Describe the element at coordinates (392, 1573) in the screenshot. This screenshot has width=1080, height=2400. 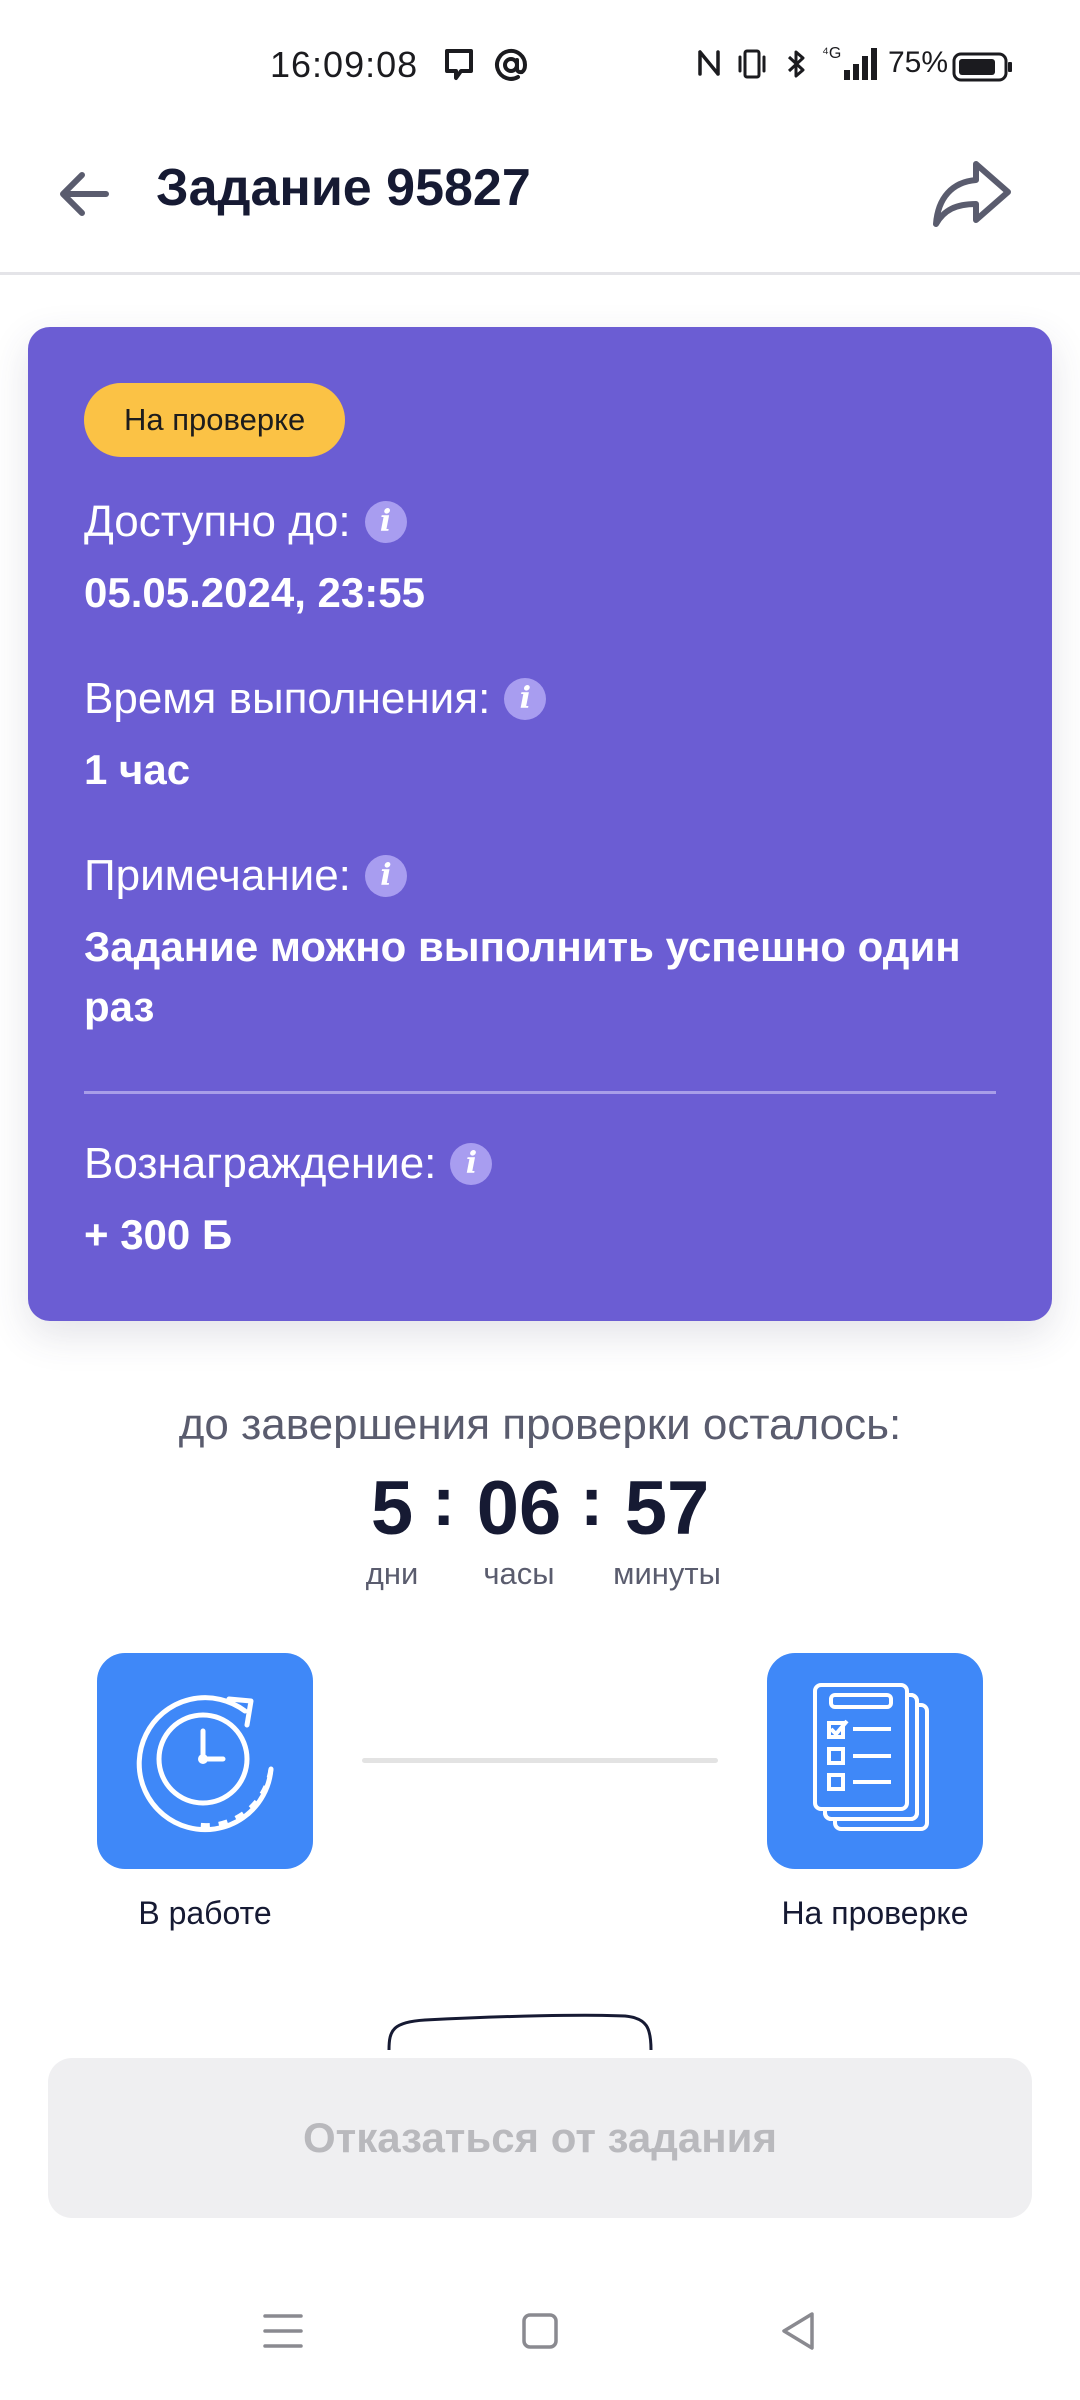
I see `countdown-days-label: дни` at that location.